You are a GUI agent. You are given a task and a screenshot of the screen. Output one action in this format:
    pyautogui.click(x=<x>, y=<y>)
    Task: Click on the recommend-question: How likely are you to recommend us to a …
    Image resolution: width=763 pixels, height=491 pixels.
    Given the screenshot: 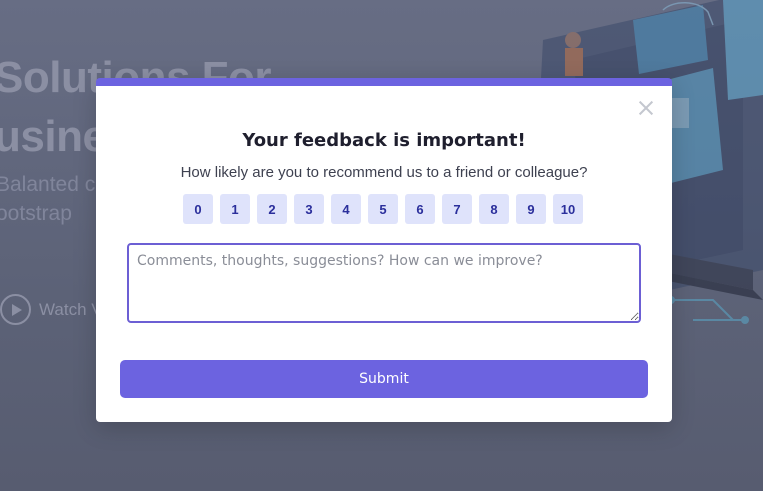 What is the action you would take?
    pyautogui.click(x=384, y=172)
    